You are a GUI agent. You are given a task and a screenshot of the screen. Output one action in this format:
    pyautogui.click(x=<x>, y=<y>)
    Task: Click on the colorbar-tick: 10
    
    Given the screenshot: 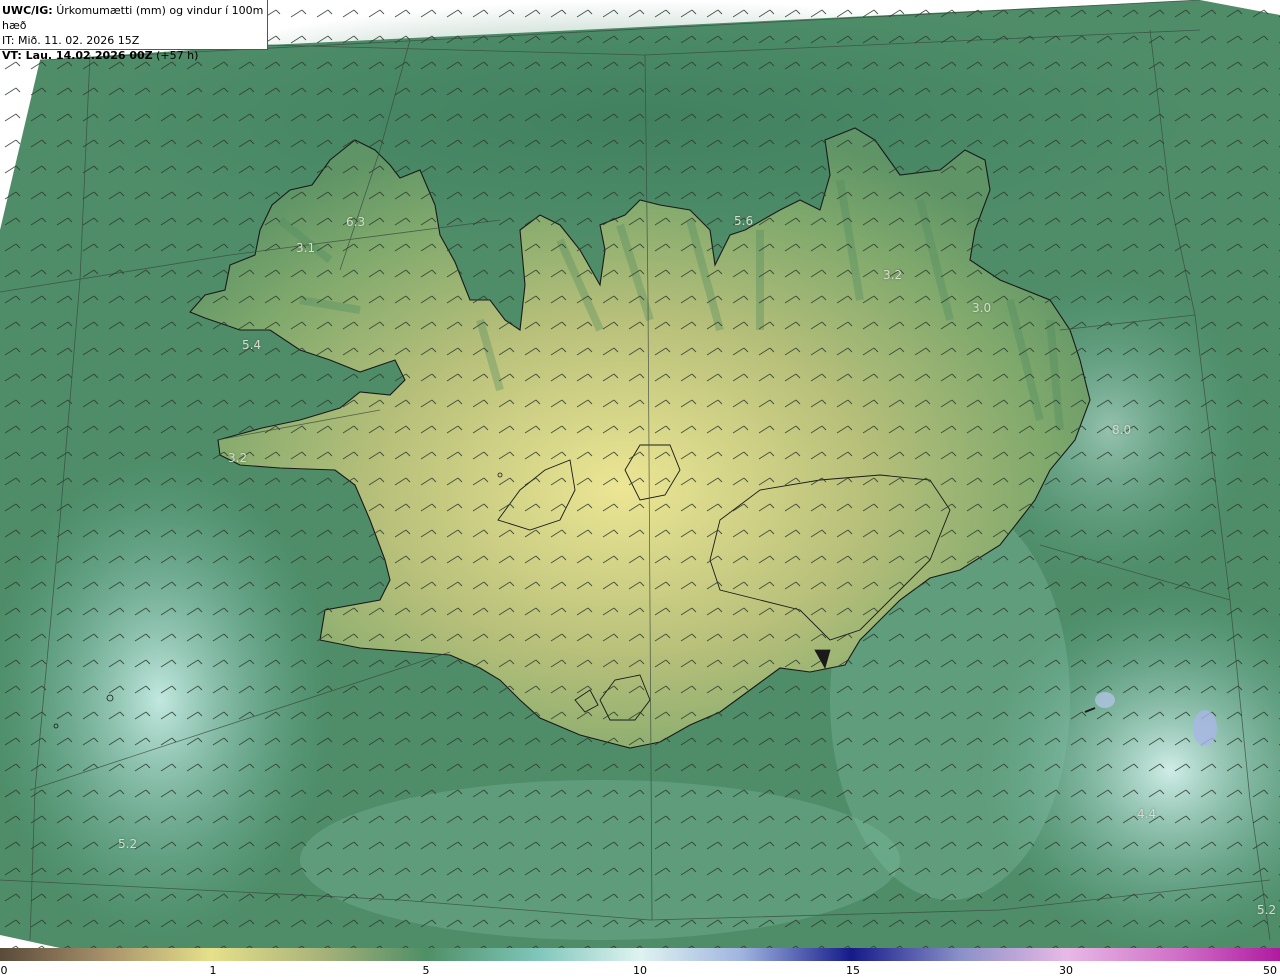 What is the action you would take?
    pyautogui.click(x=640, y=970)
    